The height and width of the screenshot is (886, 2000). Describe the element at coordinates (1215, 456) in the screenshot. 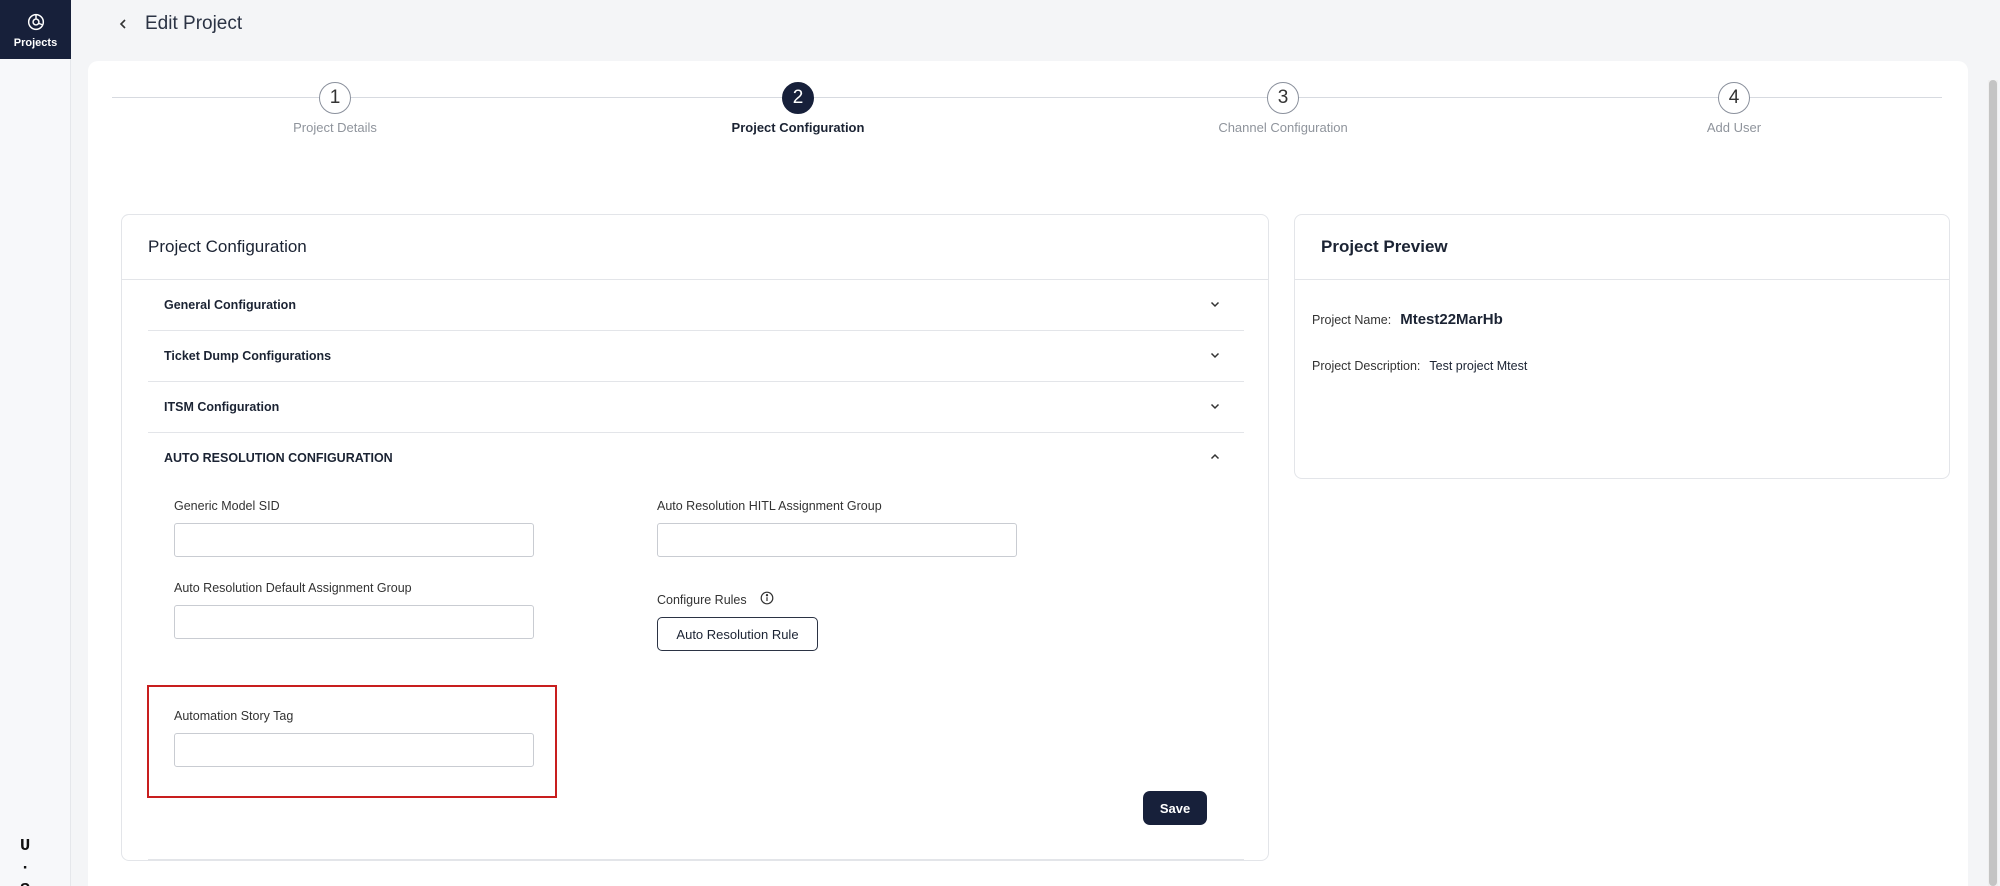

I see `chevron-up-icon` at that location.